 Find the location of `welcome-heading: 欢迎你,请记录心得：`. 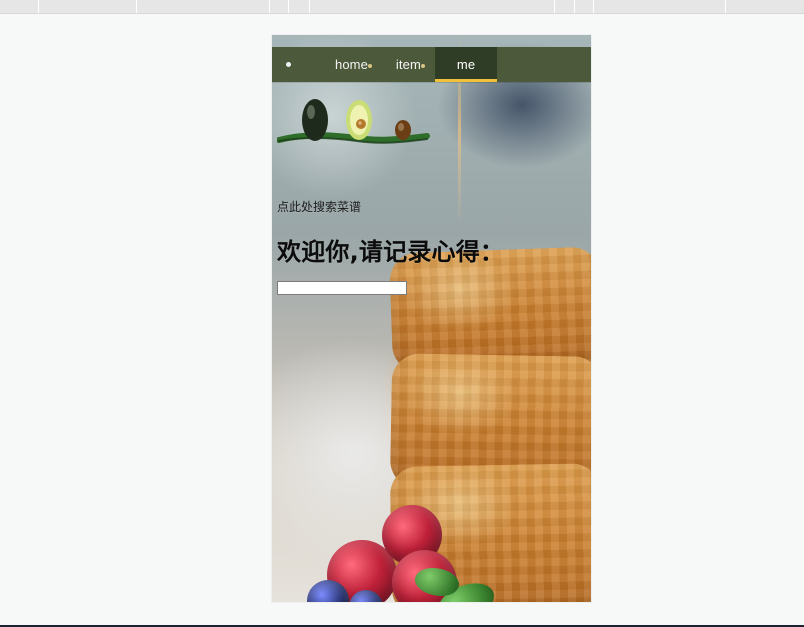

welcome-heading: 欢迎你,请记录心得： is located at coordinates (391, 252).